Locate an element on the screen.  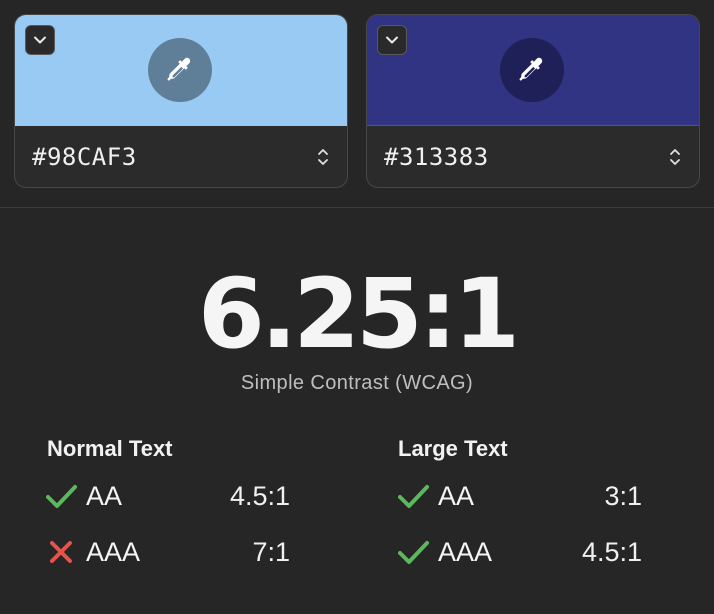
foreground-hex-row: #98CAF3 is located at coordinates (181, 156).